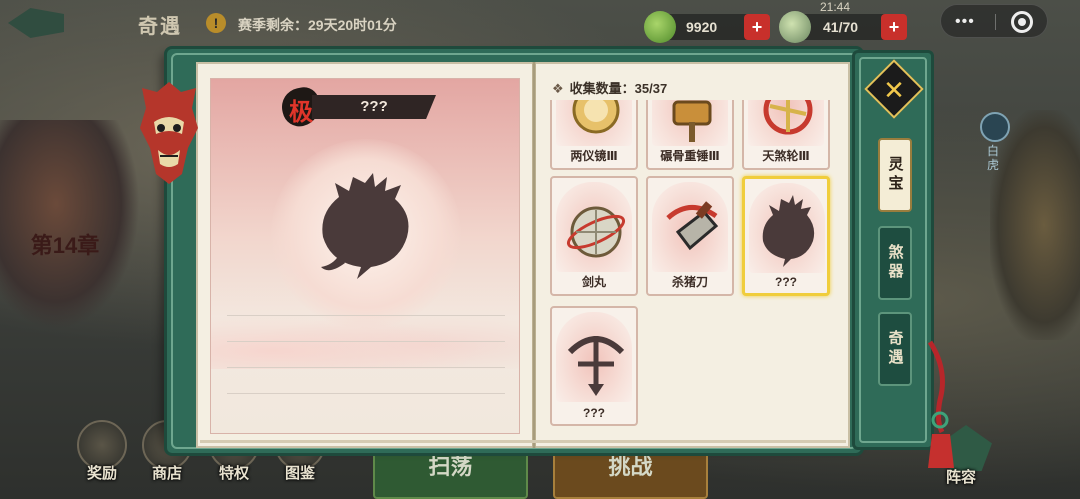 The width and height of the screenshot is (1080, 499). I want to click on sword-orb-icon, so click(596, 232).